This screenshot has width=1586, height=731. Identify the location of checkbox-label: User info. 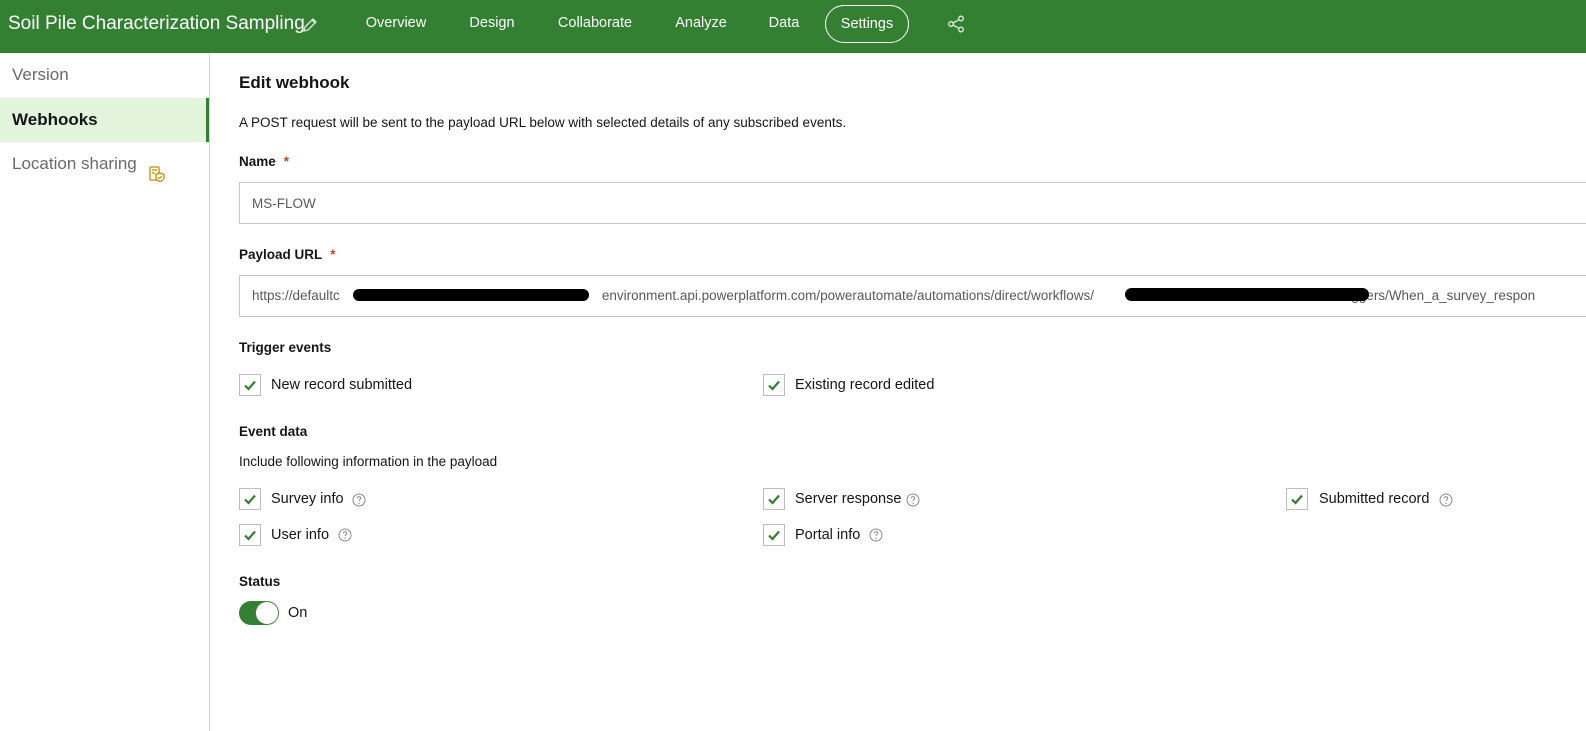
(300, 535).